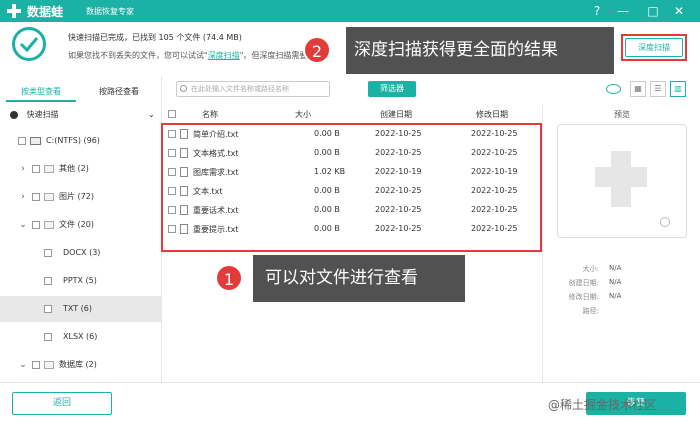 The image size is (700, 428). Describe the element at coordinates (224, 55) in the screenshot. I see `deep-scan-link: 深度扫描` at that location.